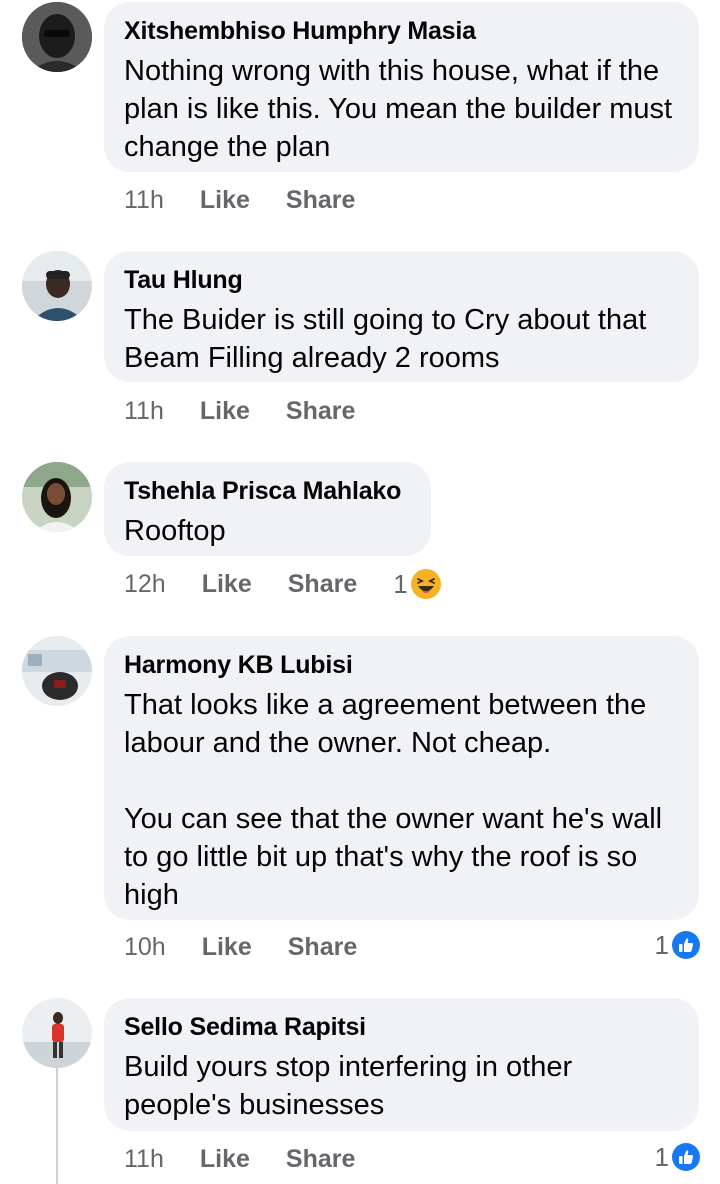  I want to click on comment-timestamp: 12h, so click(145, 584).